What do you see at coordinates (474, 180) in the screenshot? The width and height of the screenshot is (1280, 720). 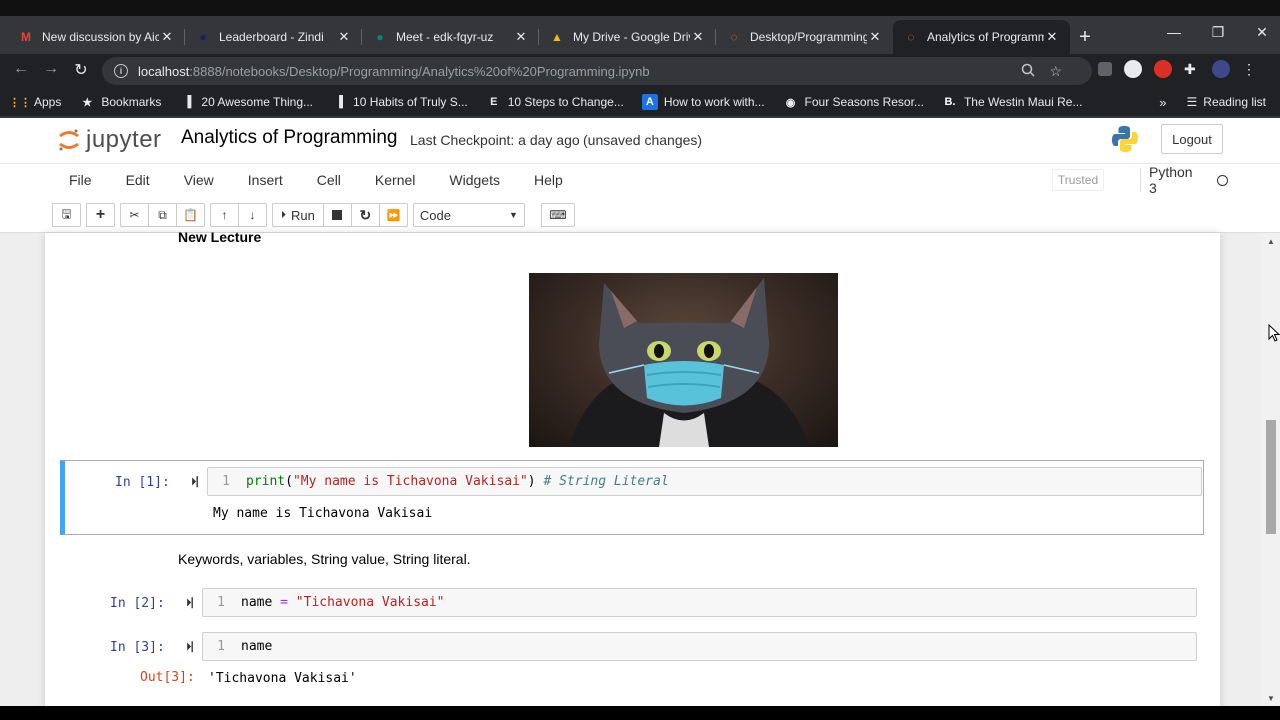 I see `menu-widgets: Widgets` at bounding box center [474, 180].